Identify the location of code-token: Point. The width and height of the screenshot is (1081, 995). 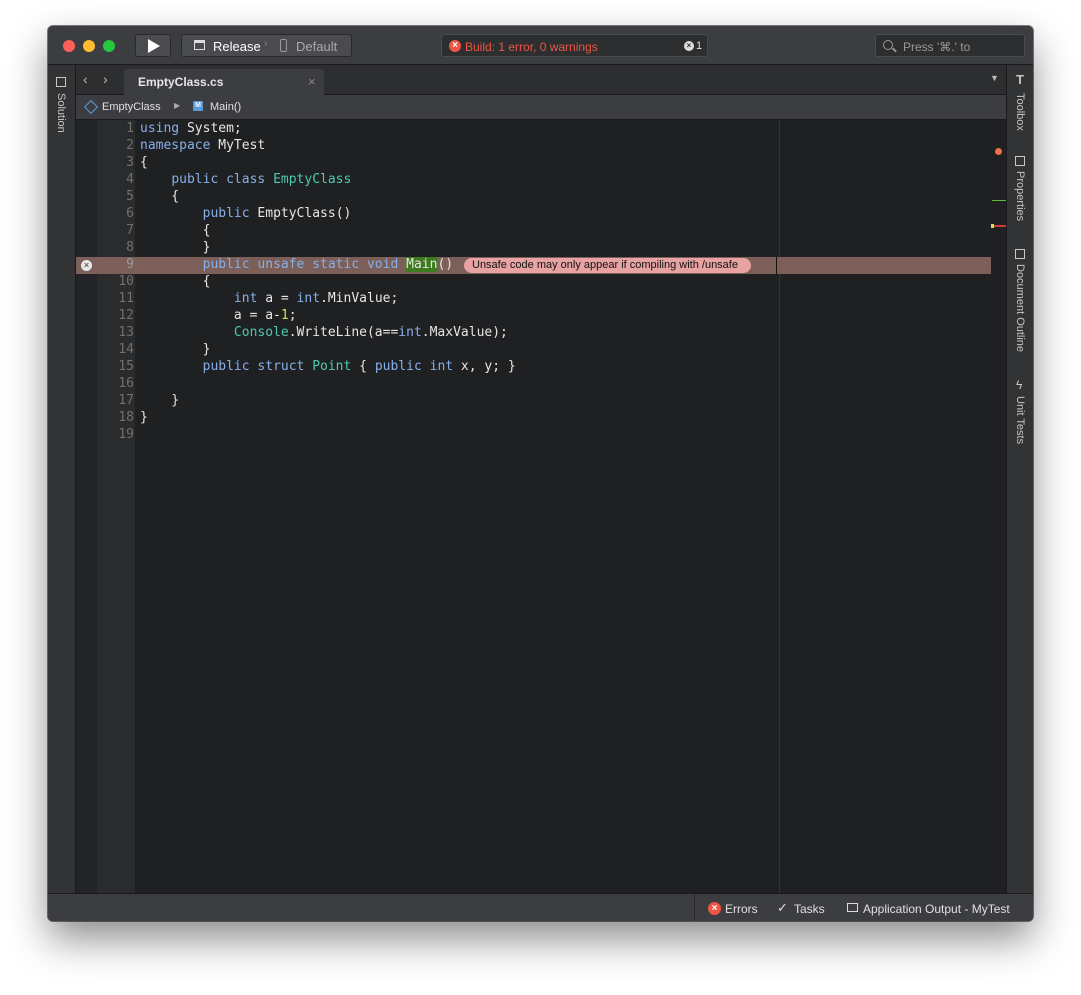
(332, 366).